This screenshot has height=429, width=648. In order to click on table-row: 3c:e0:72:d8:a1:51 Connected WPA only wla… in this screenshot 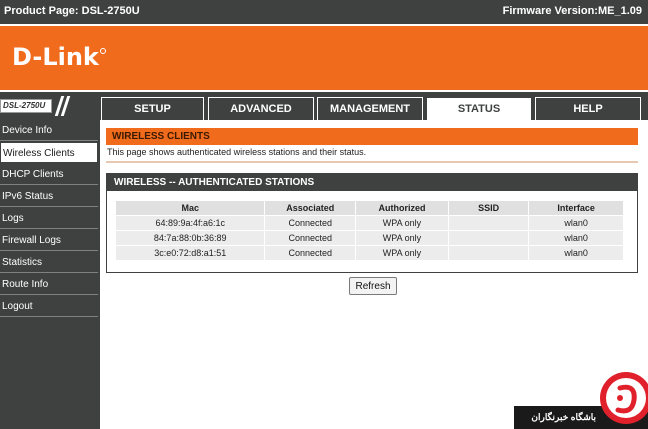, I will do `click(369, 253)`.